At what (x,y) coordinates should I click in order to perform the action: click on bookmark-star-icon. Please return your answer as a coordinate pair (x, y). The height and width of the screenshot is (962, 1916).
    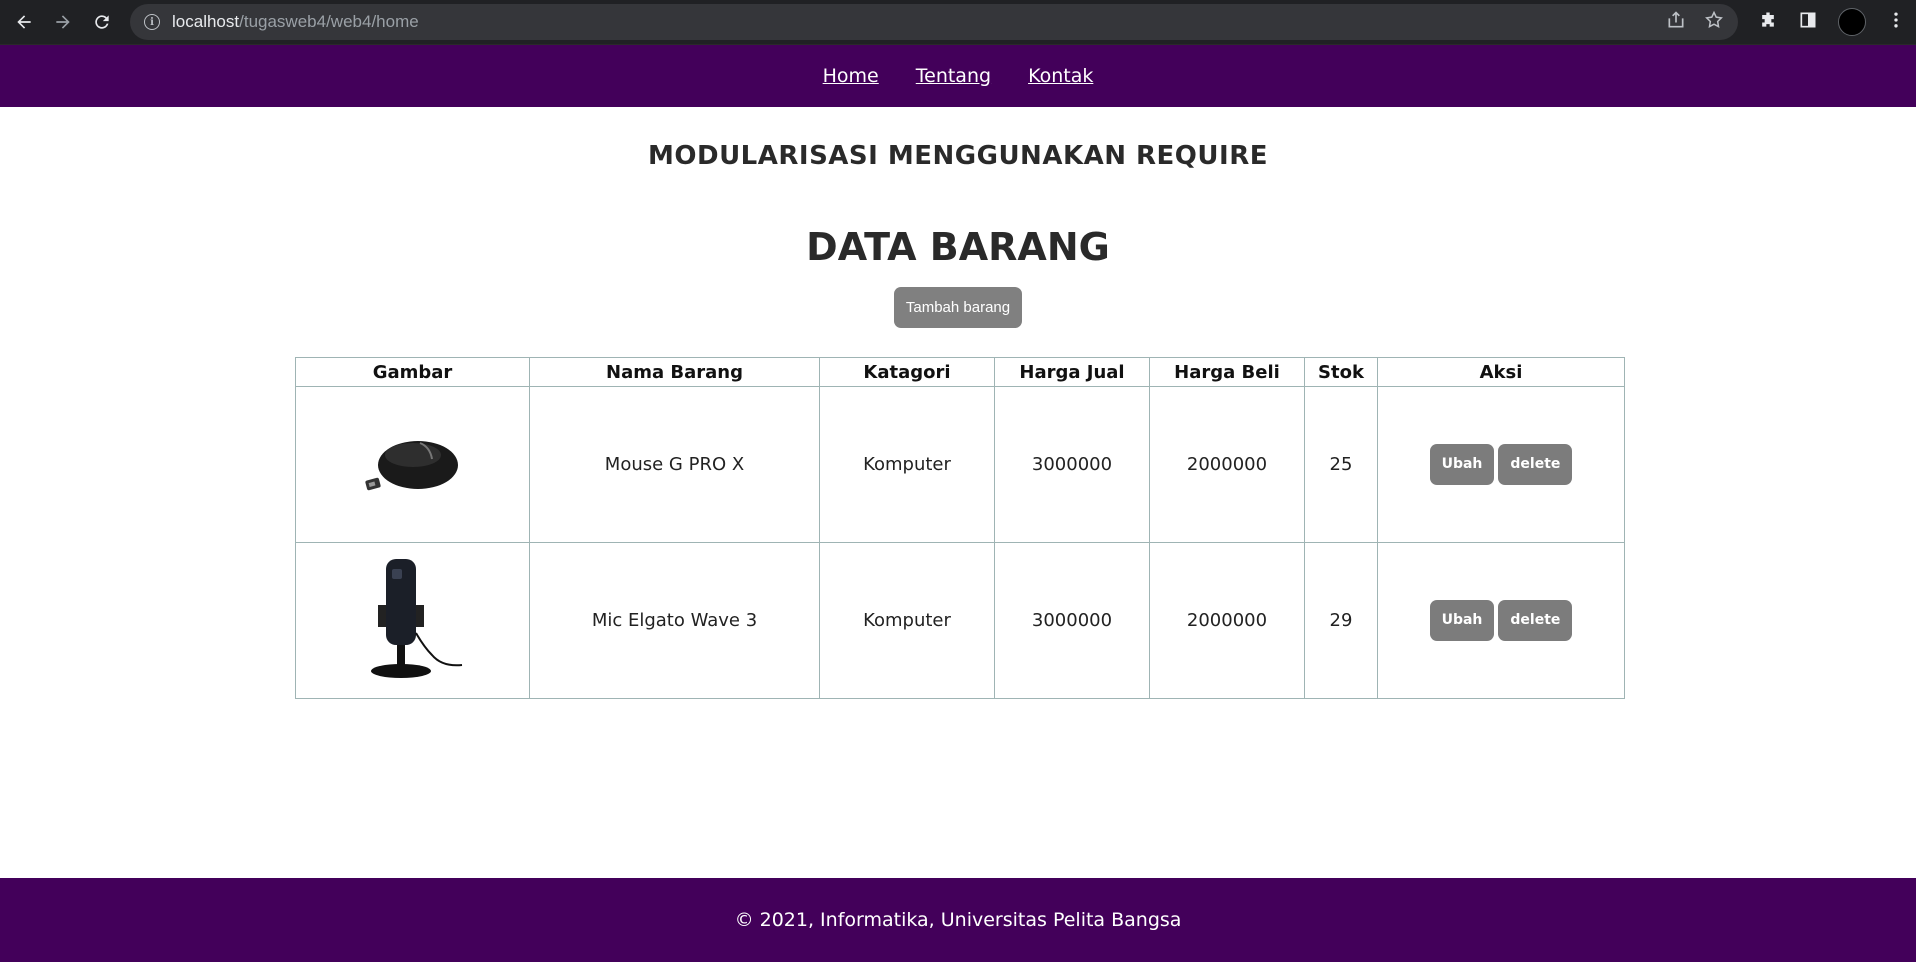
    Looking at the image, I should click on (1714, 22).